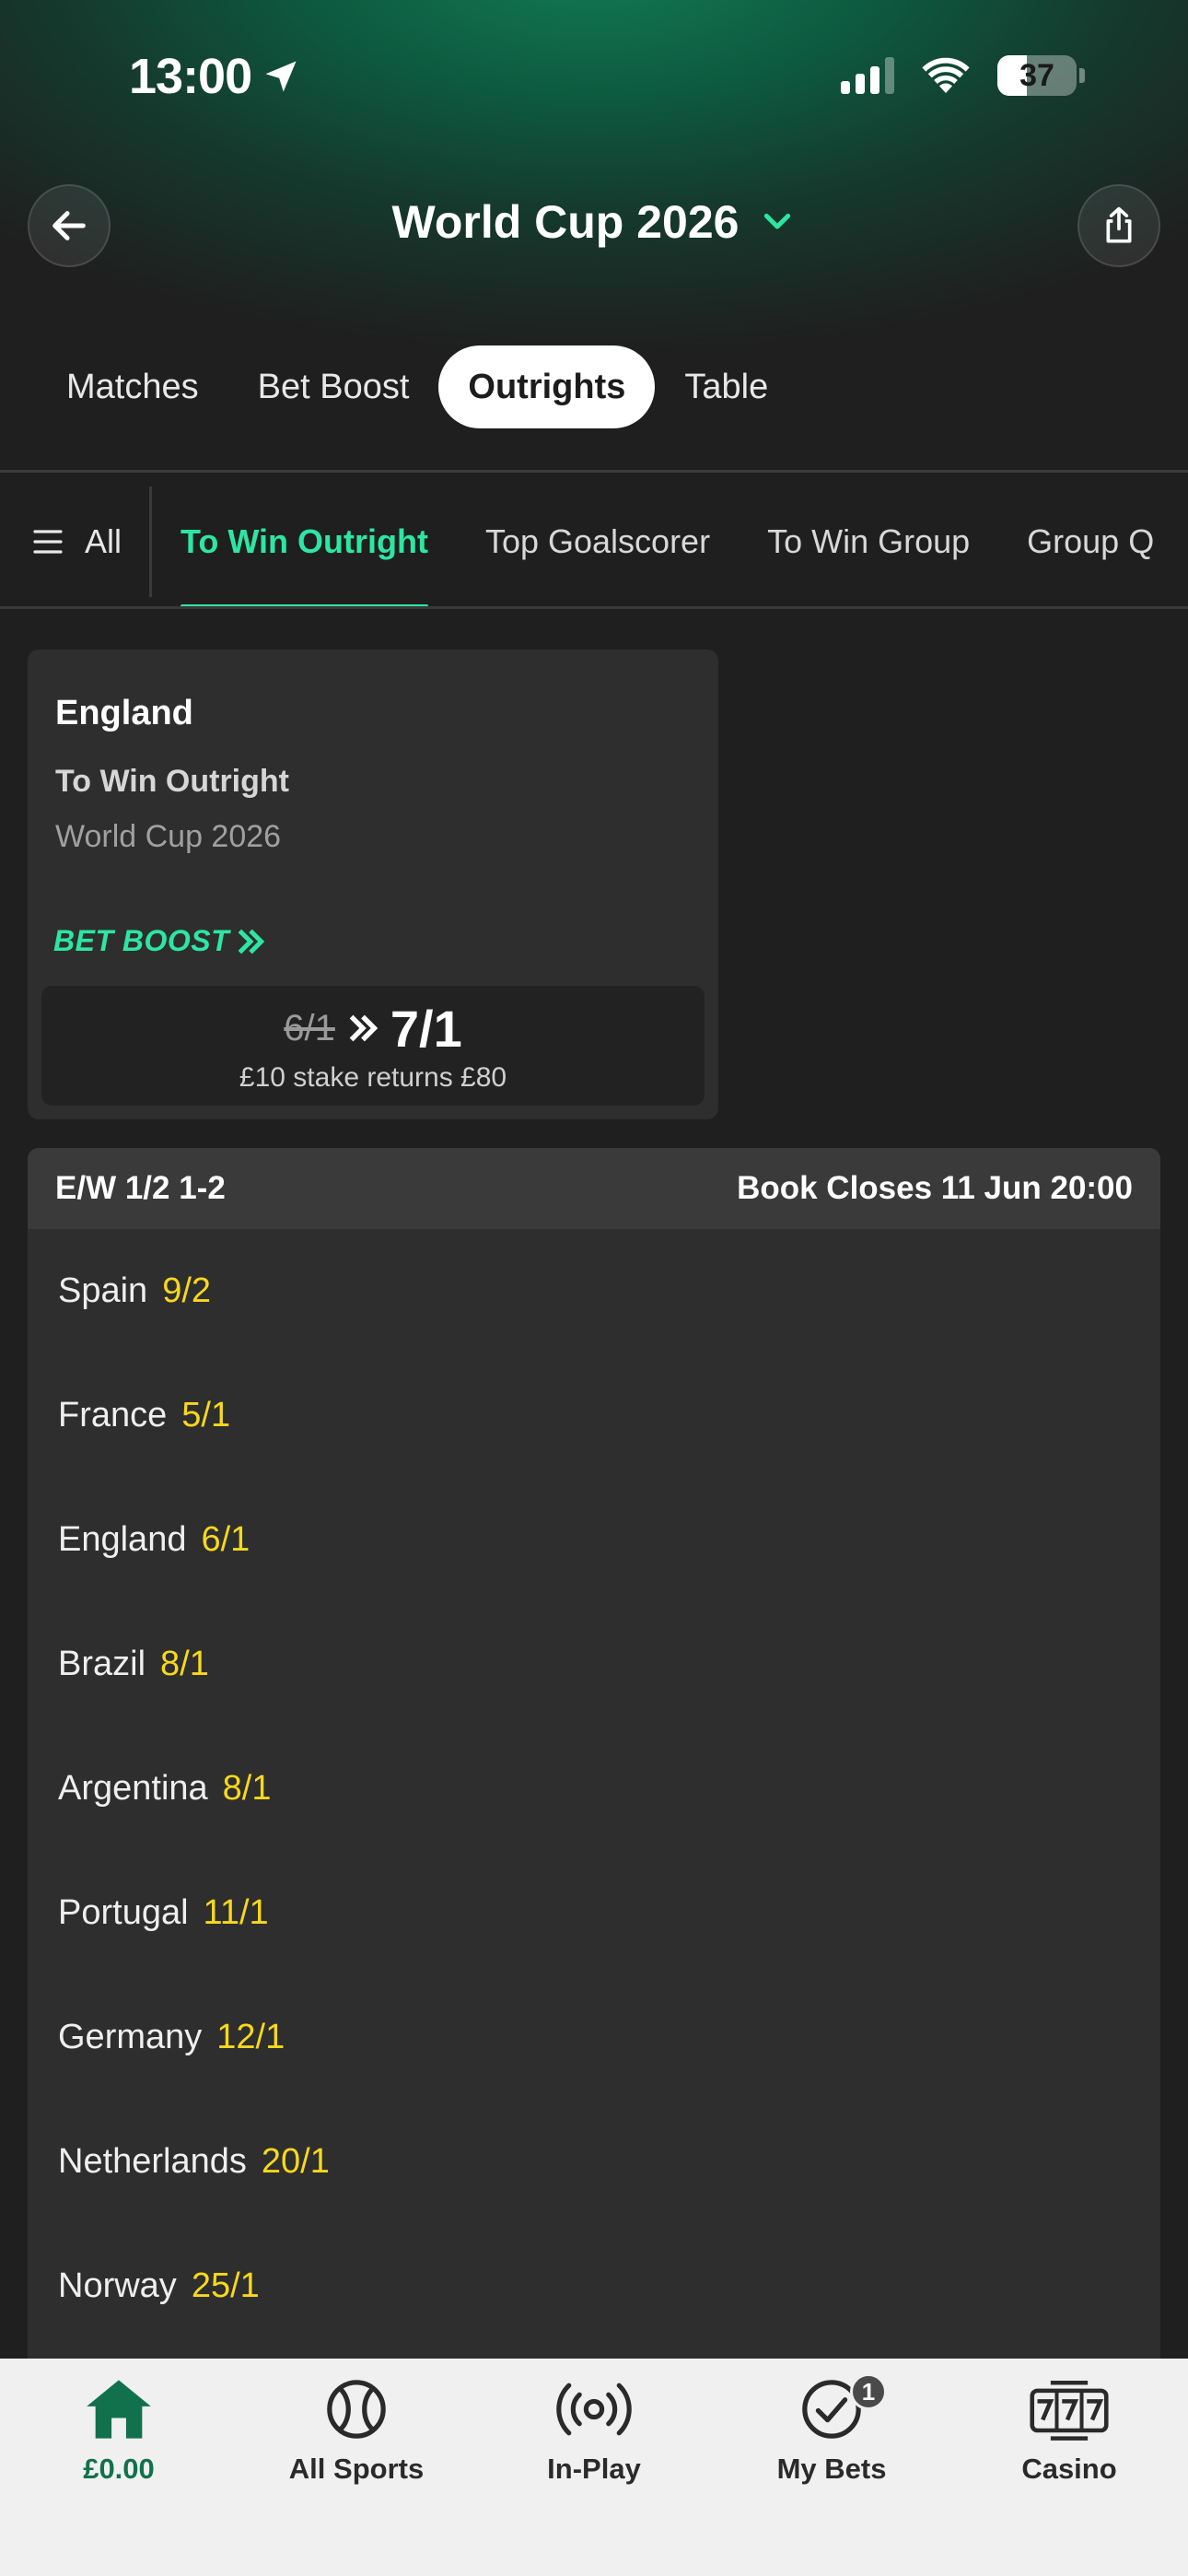 The image size is (1188, 2576). Describe the element at coordinates (869, 2391) in the screenshot. I see `my-bets-badge: 1` at that location.